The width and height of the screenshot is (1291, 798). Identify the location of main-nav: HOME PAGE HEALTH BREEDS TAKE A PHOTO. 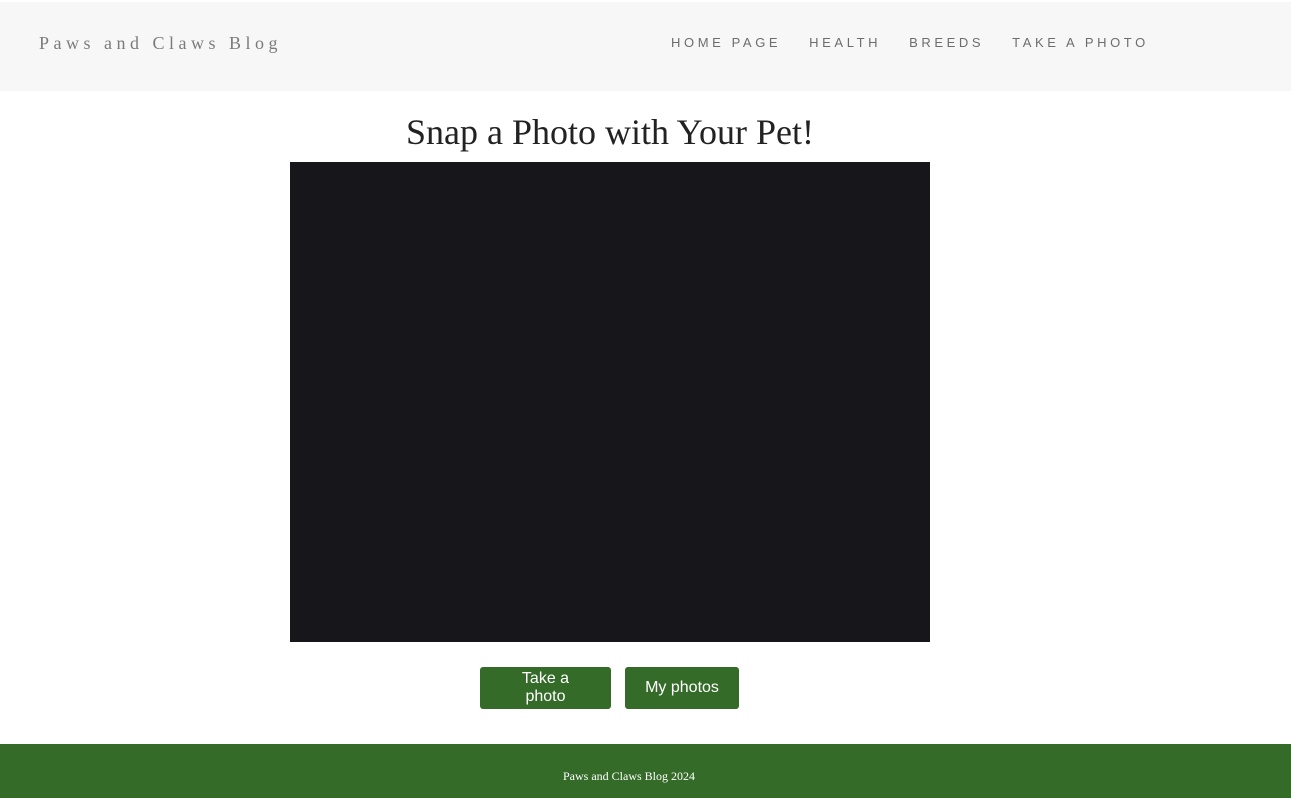
(910, 43).